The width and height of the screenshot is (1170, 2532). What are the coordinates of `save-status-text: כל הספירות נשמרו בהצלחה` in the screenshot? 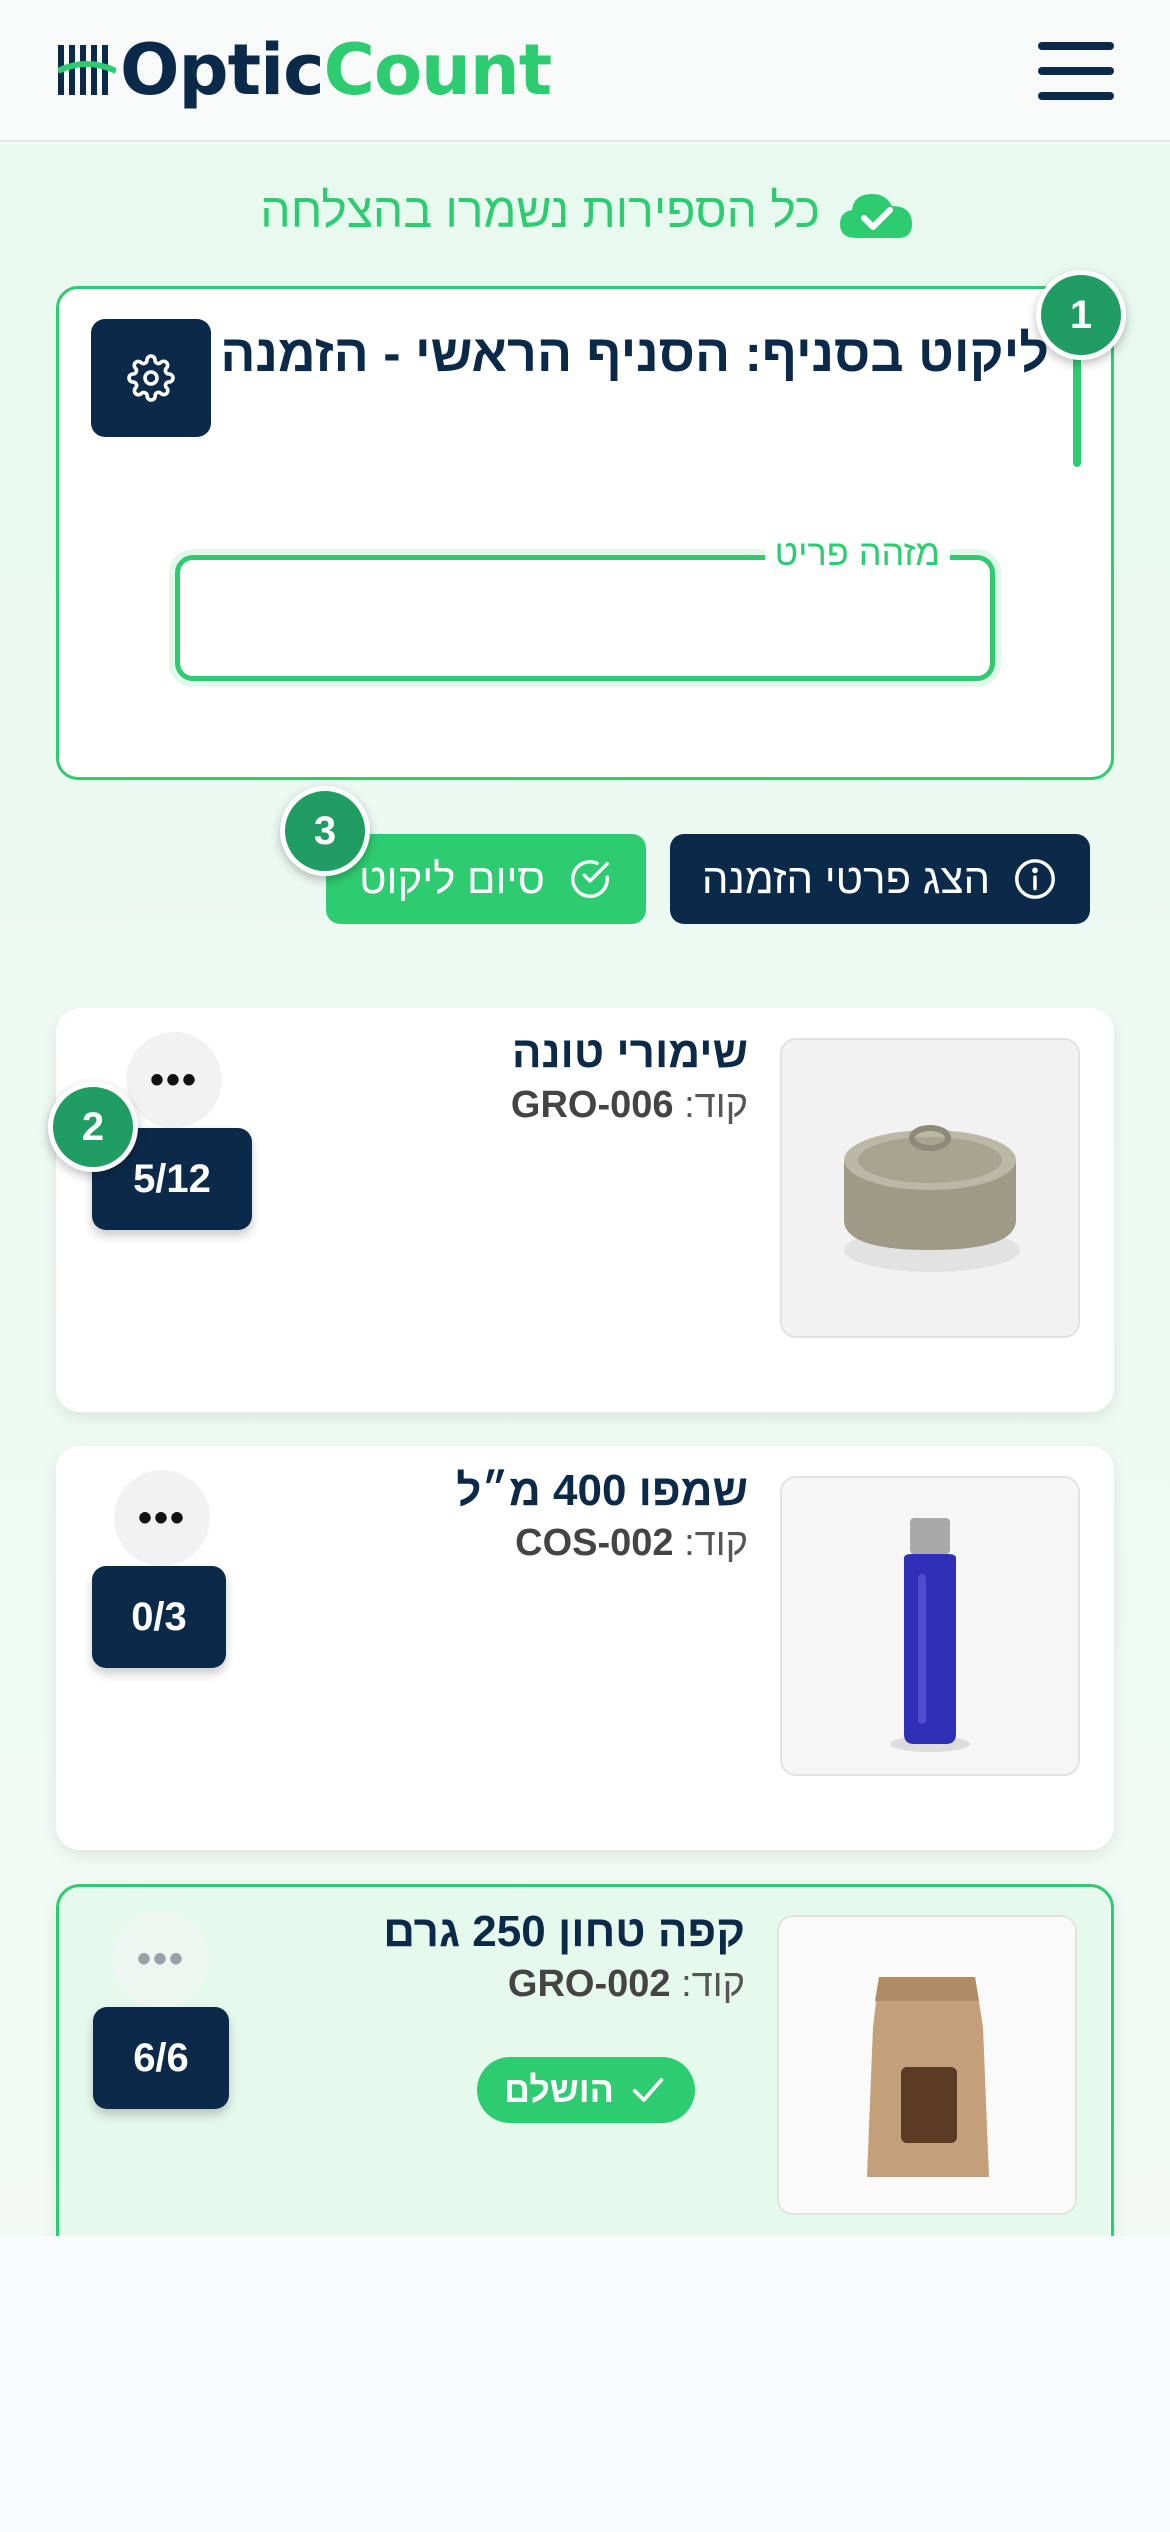 It's located at (540, 211).